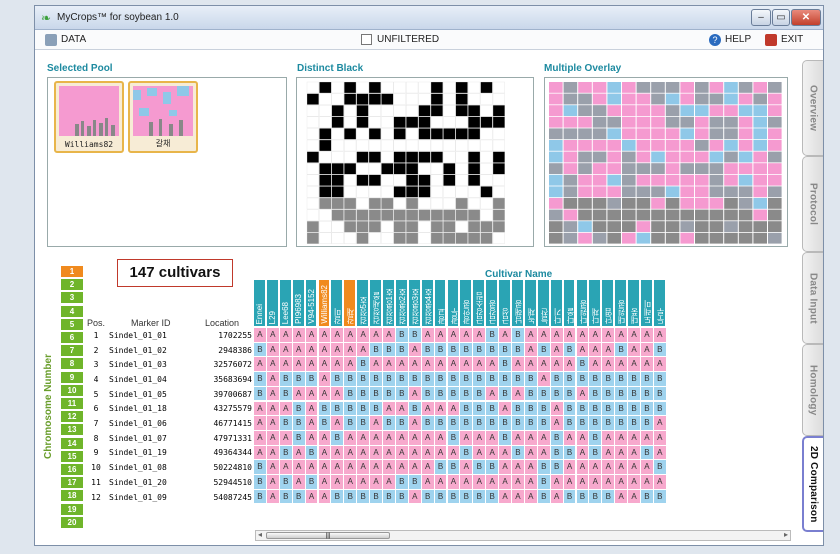 The height and width of the screenshot is (554, 840). Describe the element at coordinates (260, 303) in the screenshot. I see `cultivar-header: Ennei` at that location.